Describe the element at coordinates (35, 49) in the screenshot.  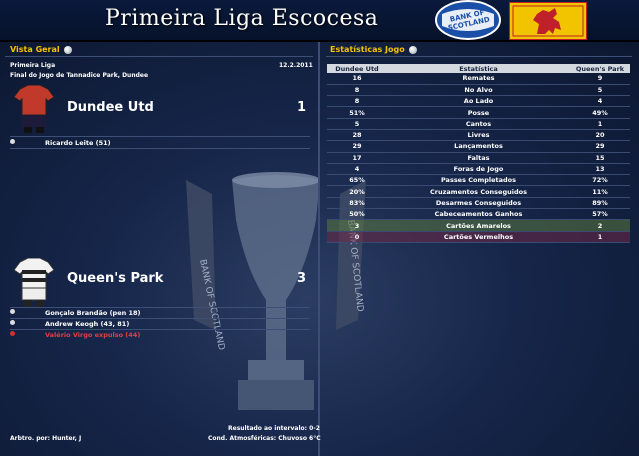
I see `overview-title-label: Vista Geral` at that location.